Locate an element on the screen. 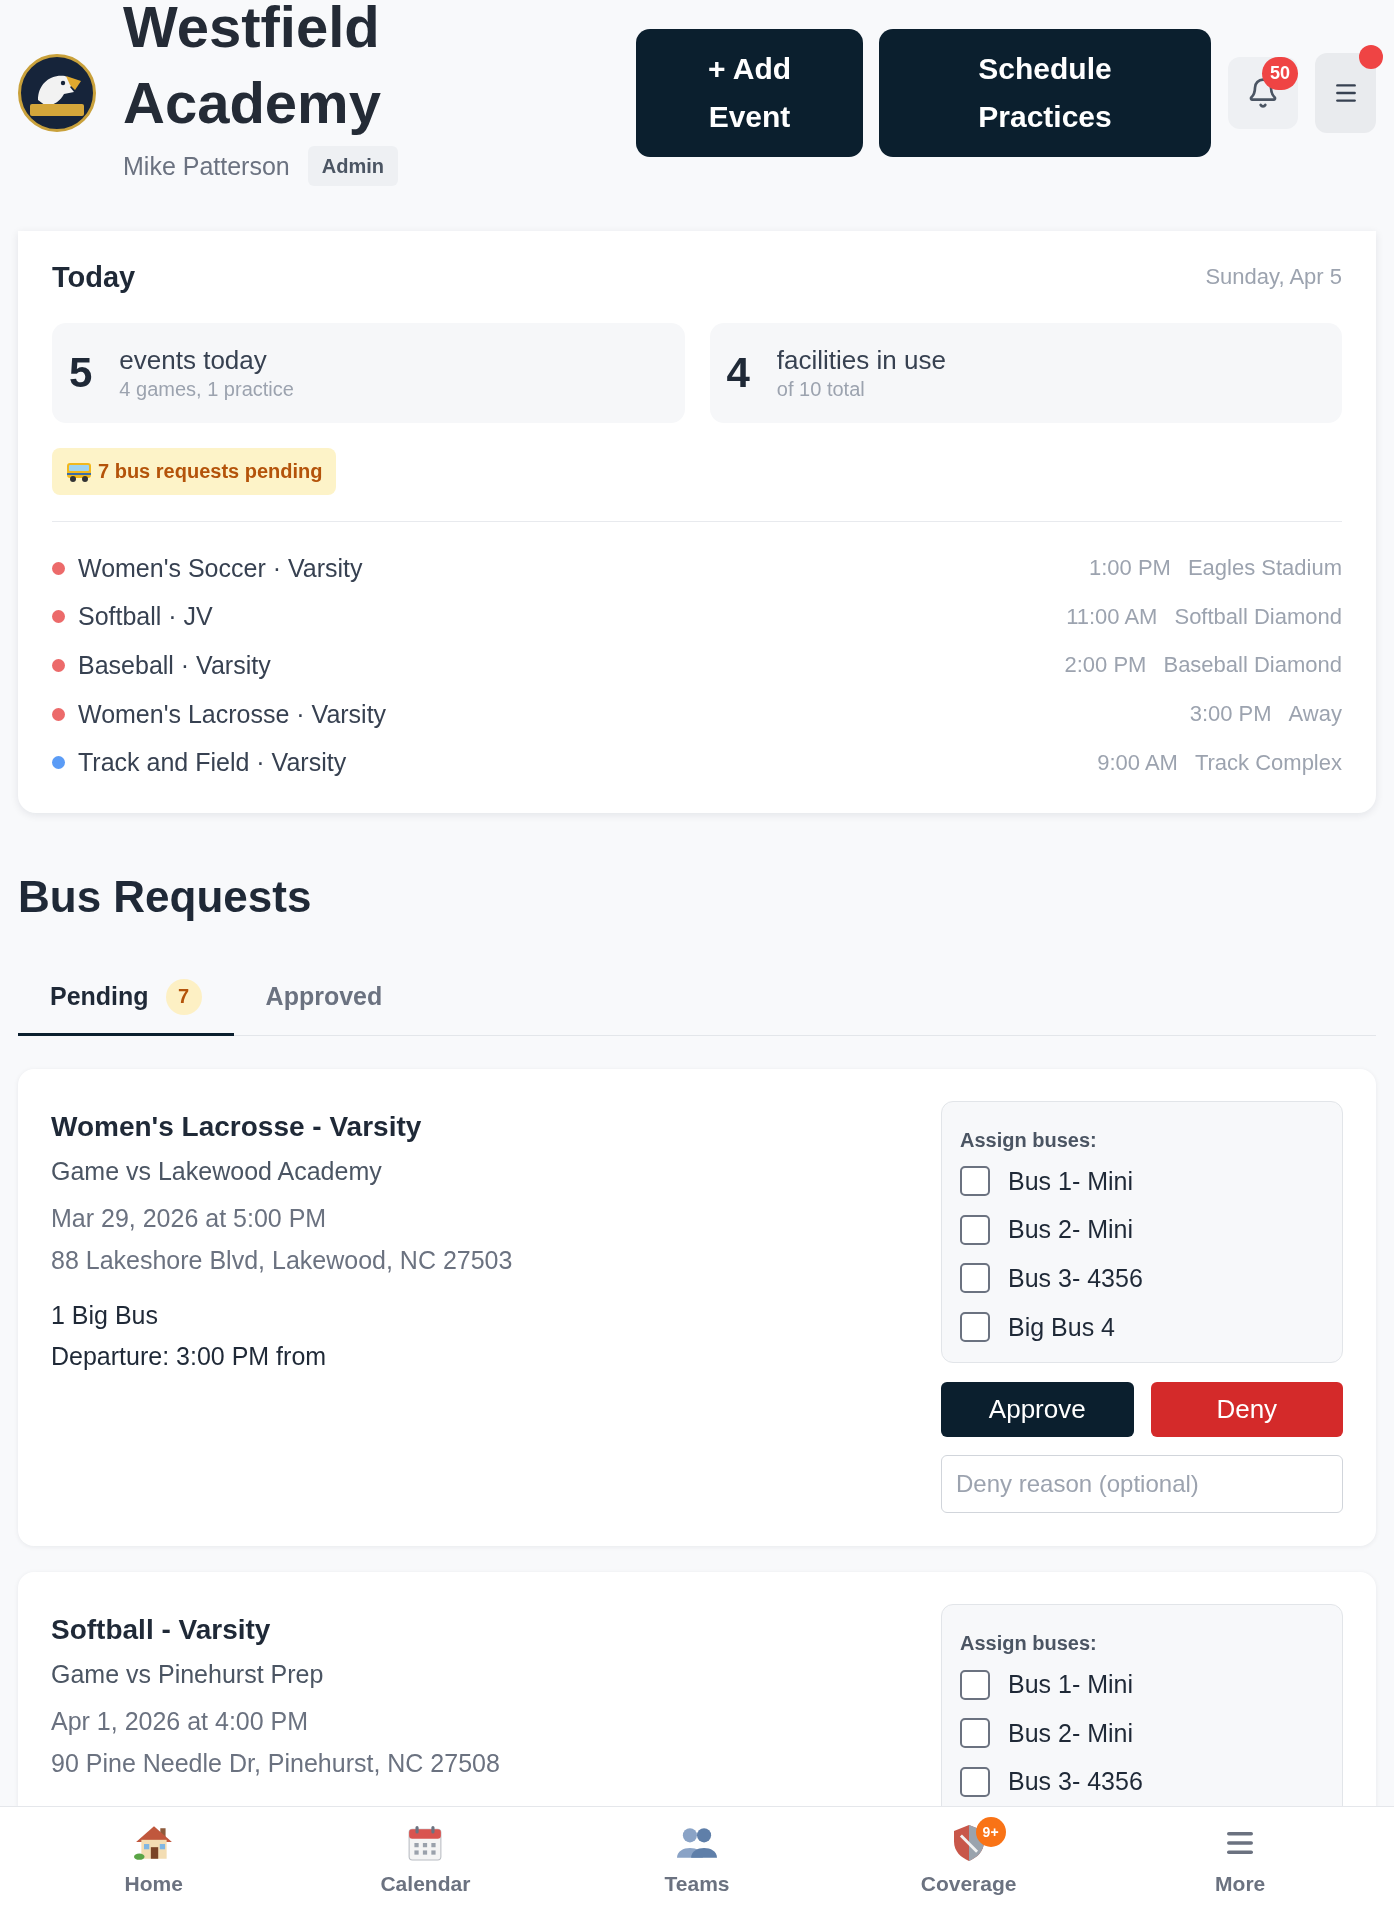 The width and height of the screenshot is (1394, 1905). event-location: Eagles Stadium is located at coordinates (1264, 568).